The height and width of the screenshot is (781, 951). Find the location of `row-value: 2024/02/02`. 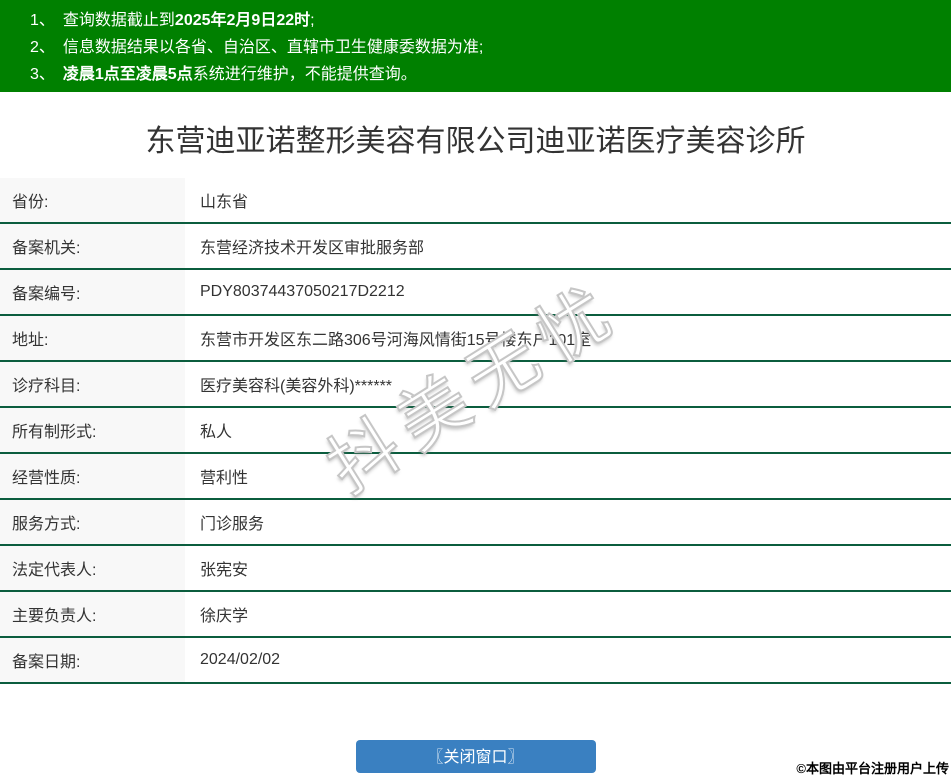

row-value: 2024/02/02 is located at coordinates (568, 660).